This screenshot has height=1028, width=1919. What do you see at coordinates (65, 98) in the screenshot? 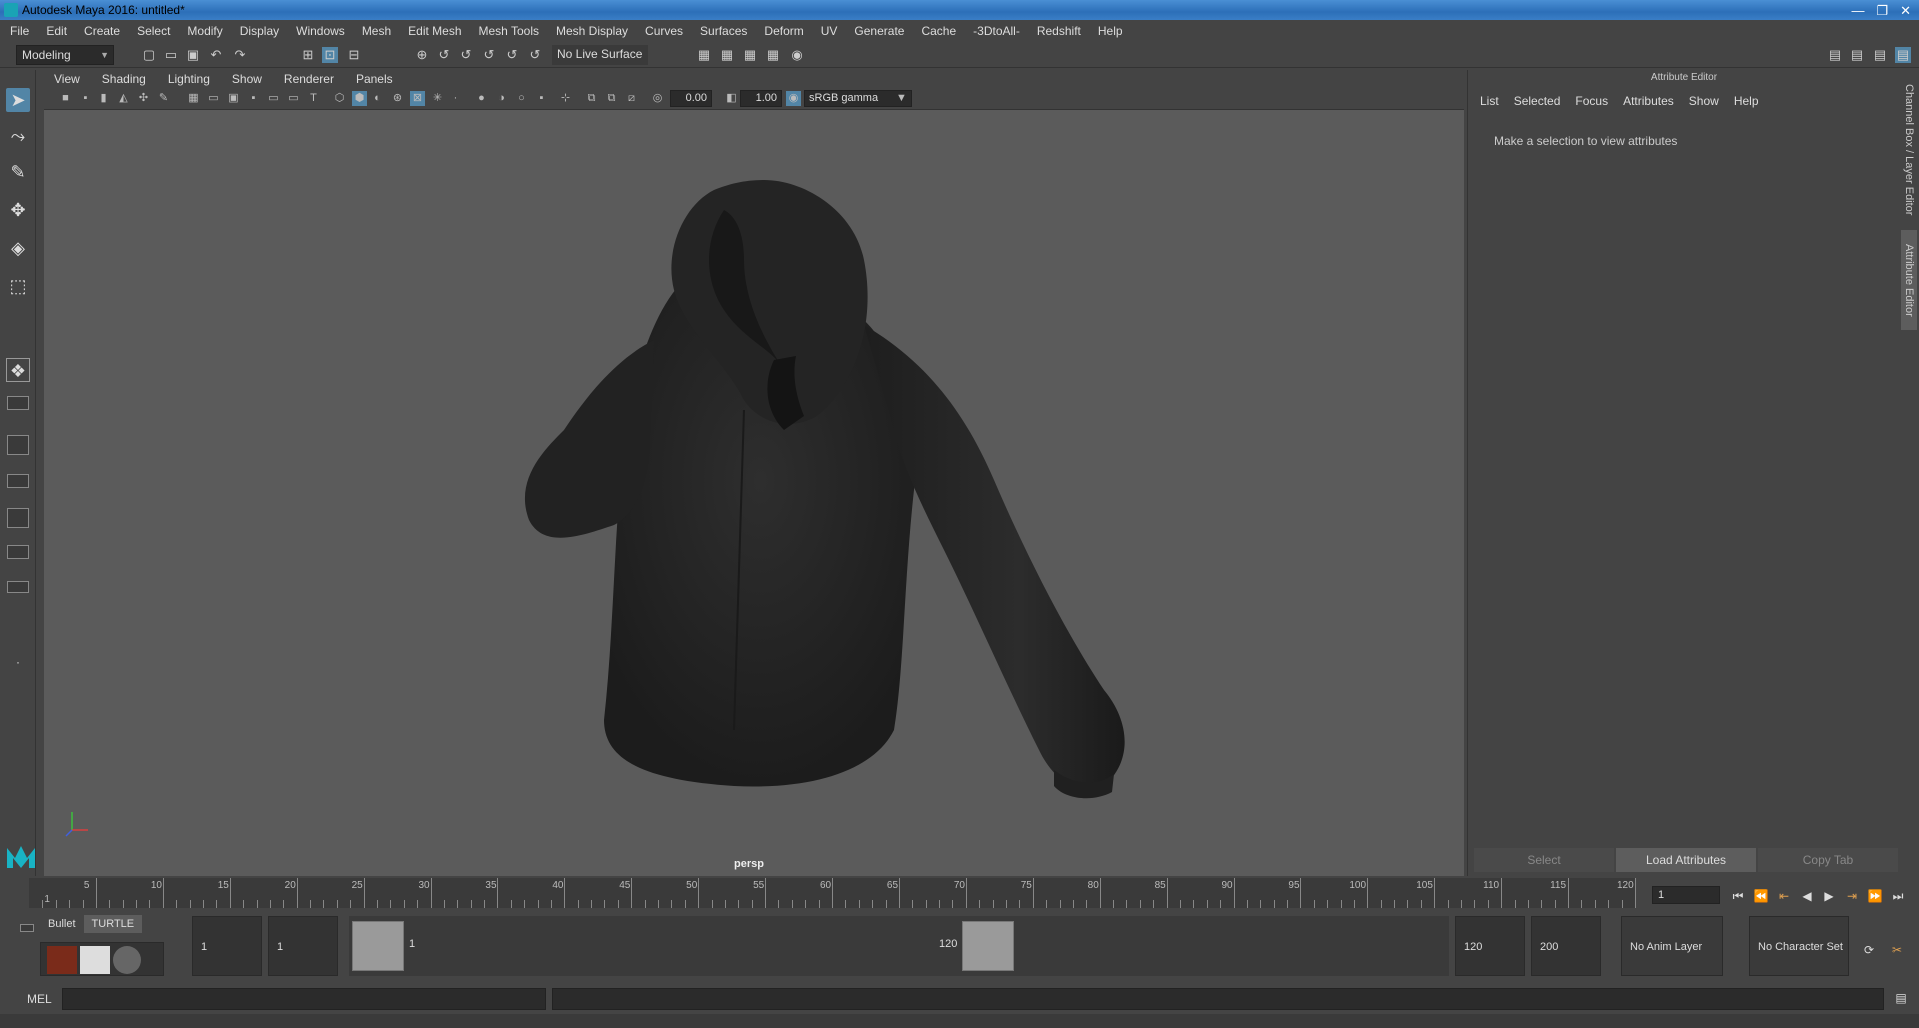
I see `select-camera-icon: ■` at bounding box center [65, 98].